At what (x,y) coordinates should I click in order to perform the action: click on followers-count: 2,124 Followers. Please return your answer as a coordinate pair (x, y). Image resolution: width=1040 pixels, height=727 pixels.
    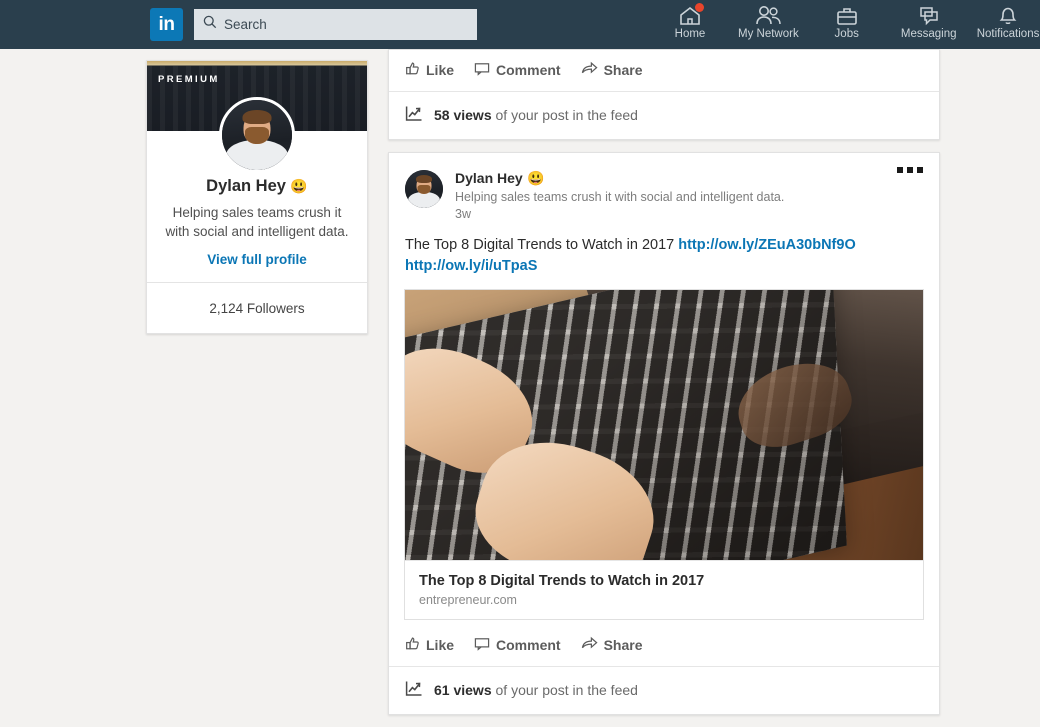
    Looking at the image, I should click on (257, 309).